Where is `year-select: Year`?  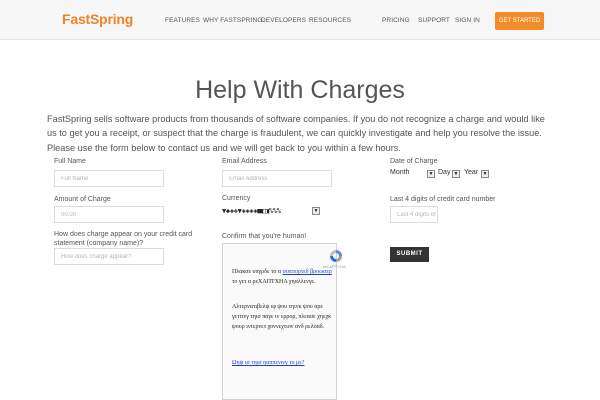 year-select: Year is located at coordinates (471, 172).